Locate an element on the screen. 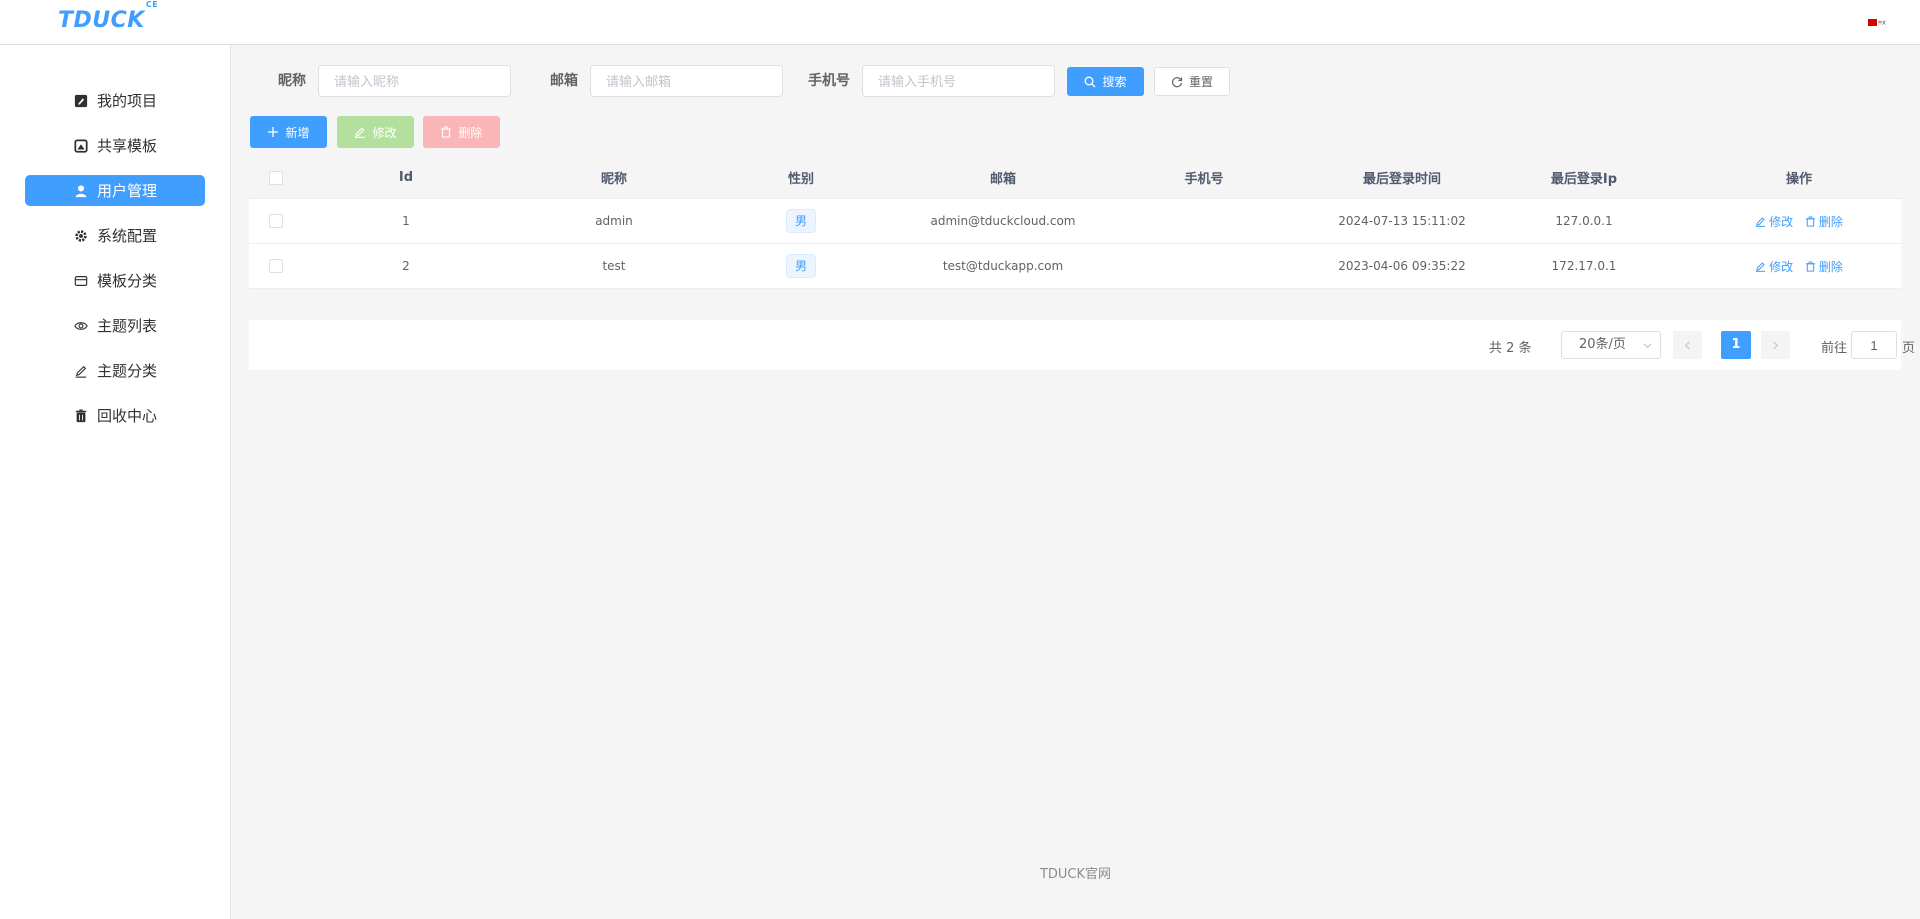 The height and width of the screenshot is (919, 1920). sidebar-item-theme-list: 主题列表 is located at coordinates (115, 325).